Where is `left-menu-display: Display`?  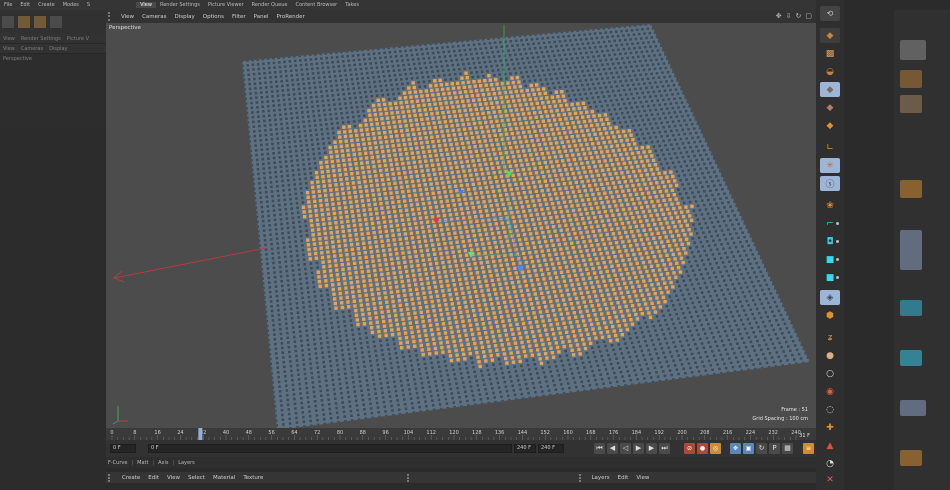 left-menu-display: Display is located at coordinates (58, 49).